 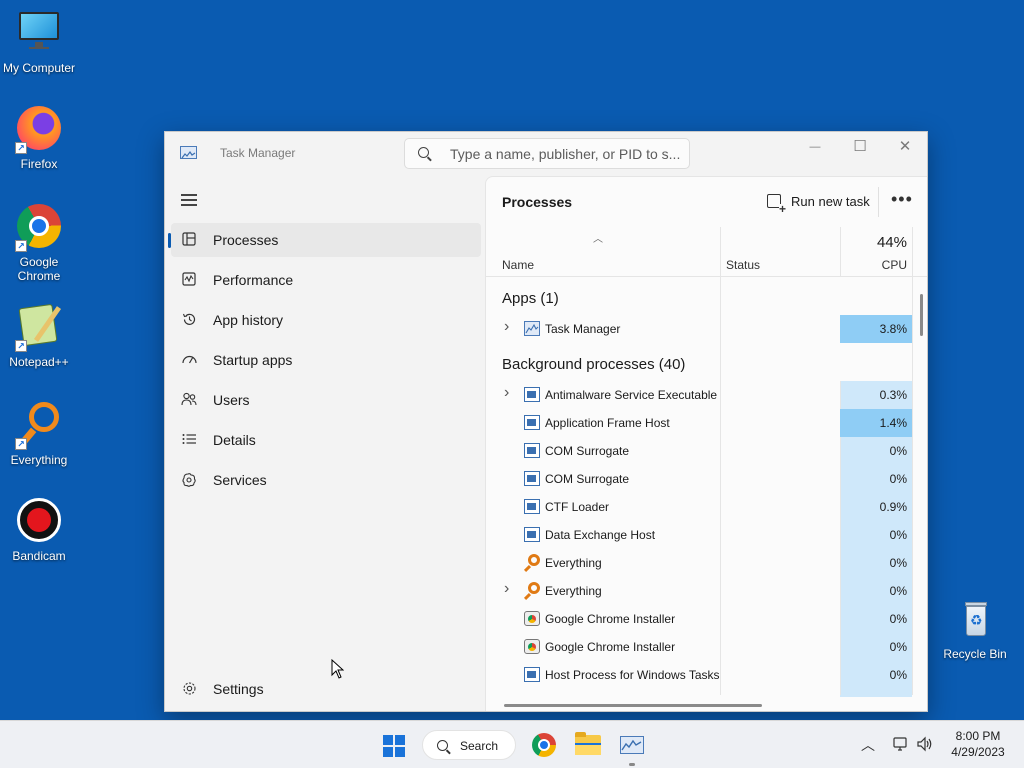 What do you see at coordinates (326, 440) in the screenshot?
I see `sidebar-item-details: Details` at bounding box center [326, 440].